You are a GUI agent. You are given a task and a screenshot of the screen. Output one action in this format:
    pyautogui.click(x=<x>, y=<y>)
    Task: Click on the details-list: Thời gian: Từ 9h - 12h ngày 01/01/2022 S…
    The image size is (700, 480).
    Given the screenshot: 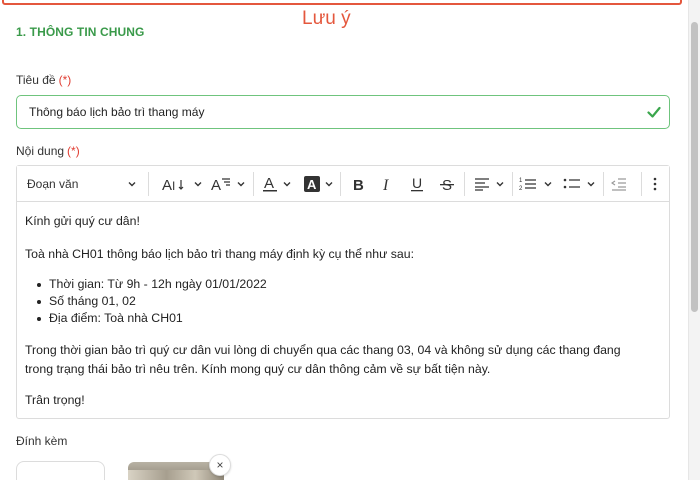 What is the action you would take?
    pyautogui.click(x=335, y=301)
    